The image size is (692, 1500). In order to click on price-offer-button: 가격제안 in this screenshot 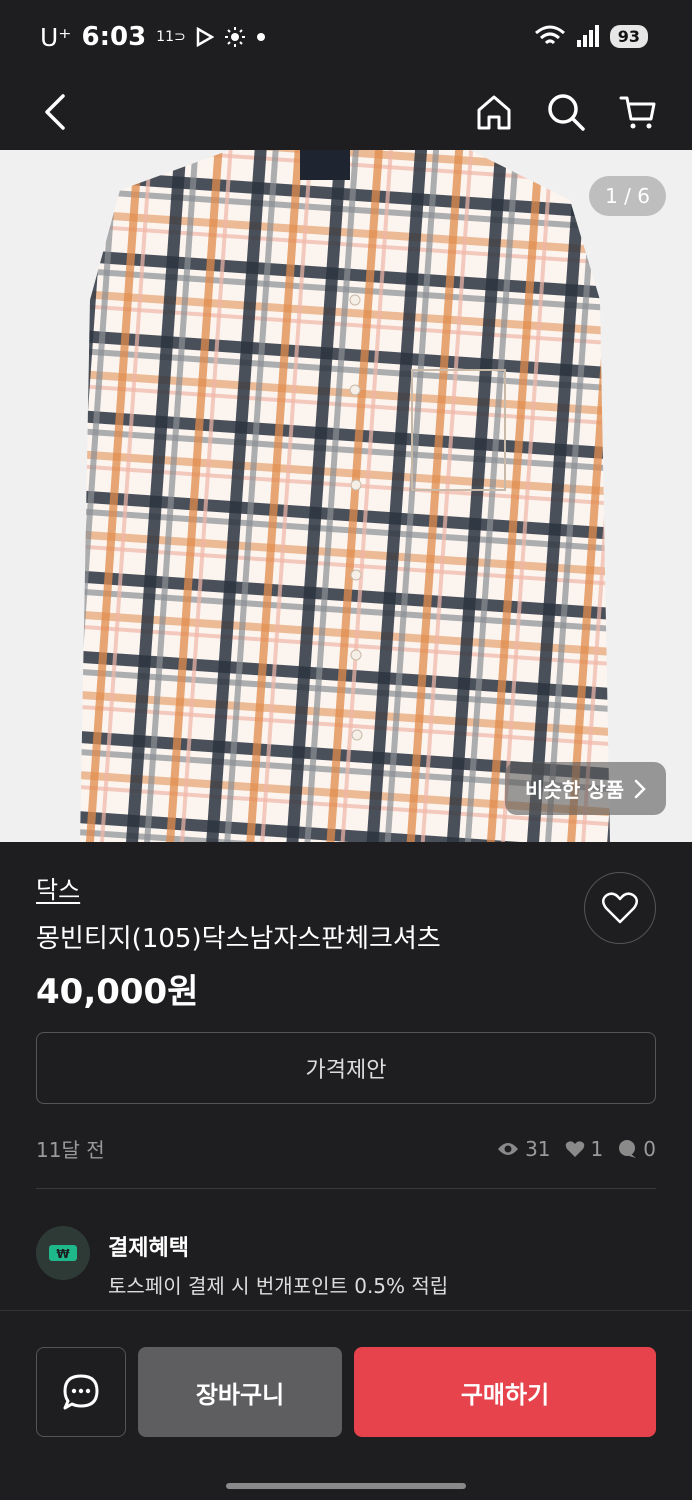, I will do `click(346, 1068)`.